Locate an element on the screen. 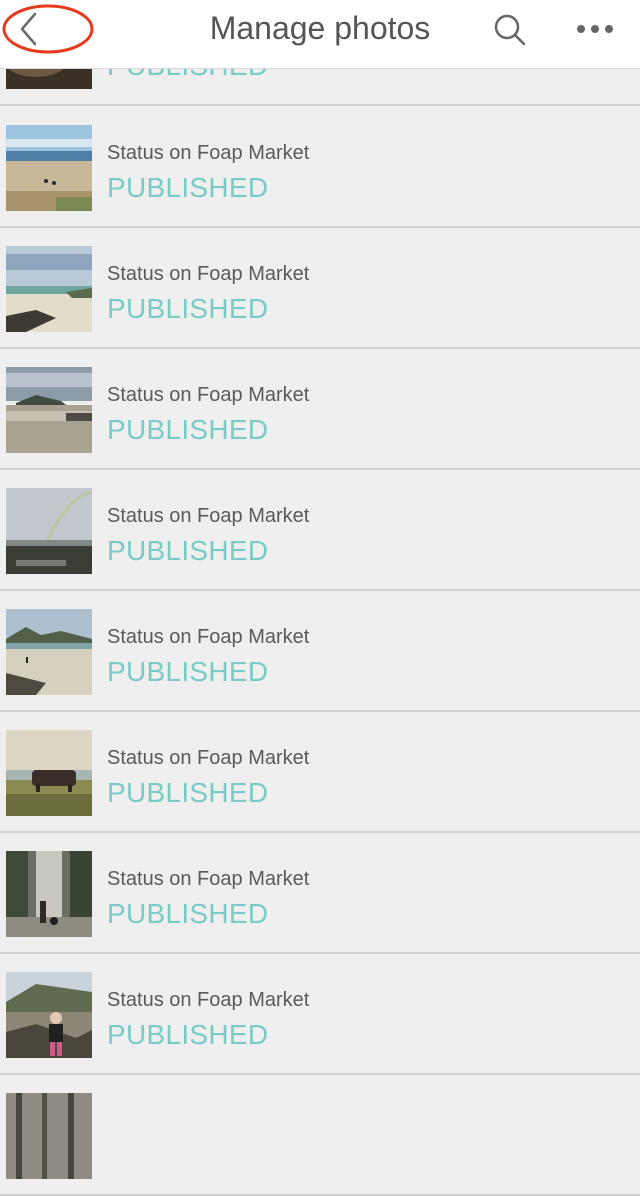 This screenshot has height=1196, width=640. chevron-left-icon is located at coordinates (48, 29).